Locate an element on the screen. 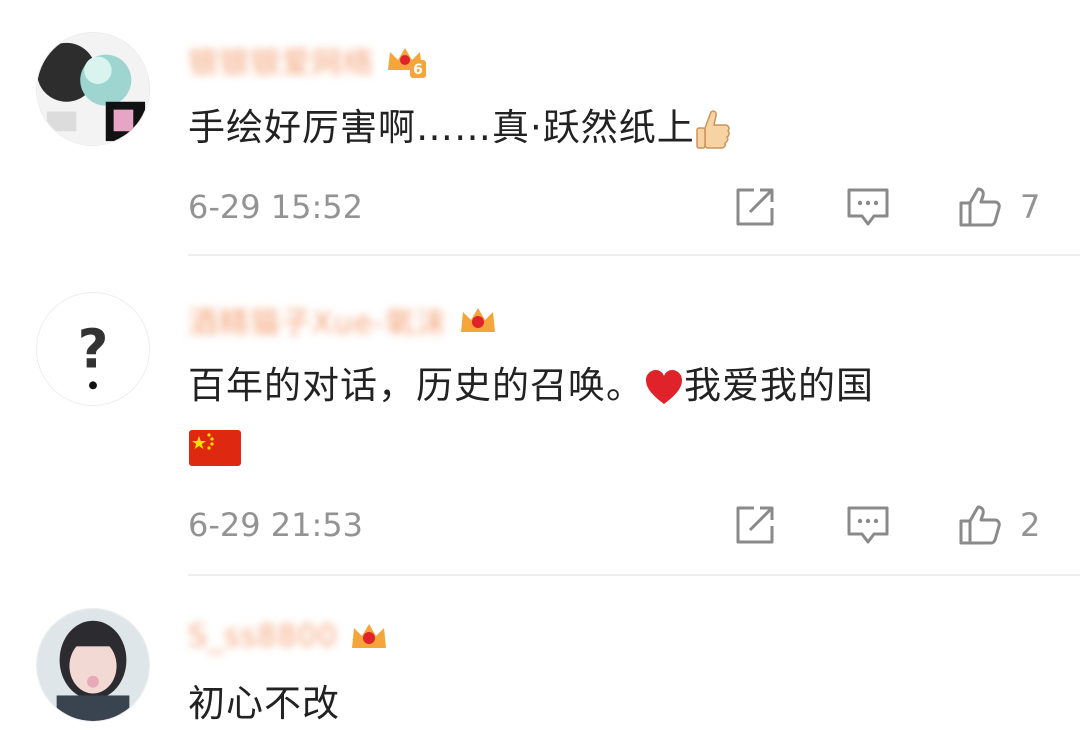 The width and height of the screenshot is (1080, 747). china-flag-emoji is located at coordinates (215, 447).